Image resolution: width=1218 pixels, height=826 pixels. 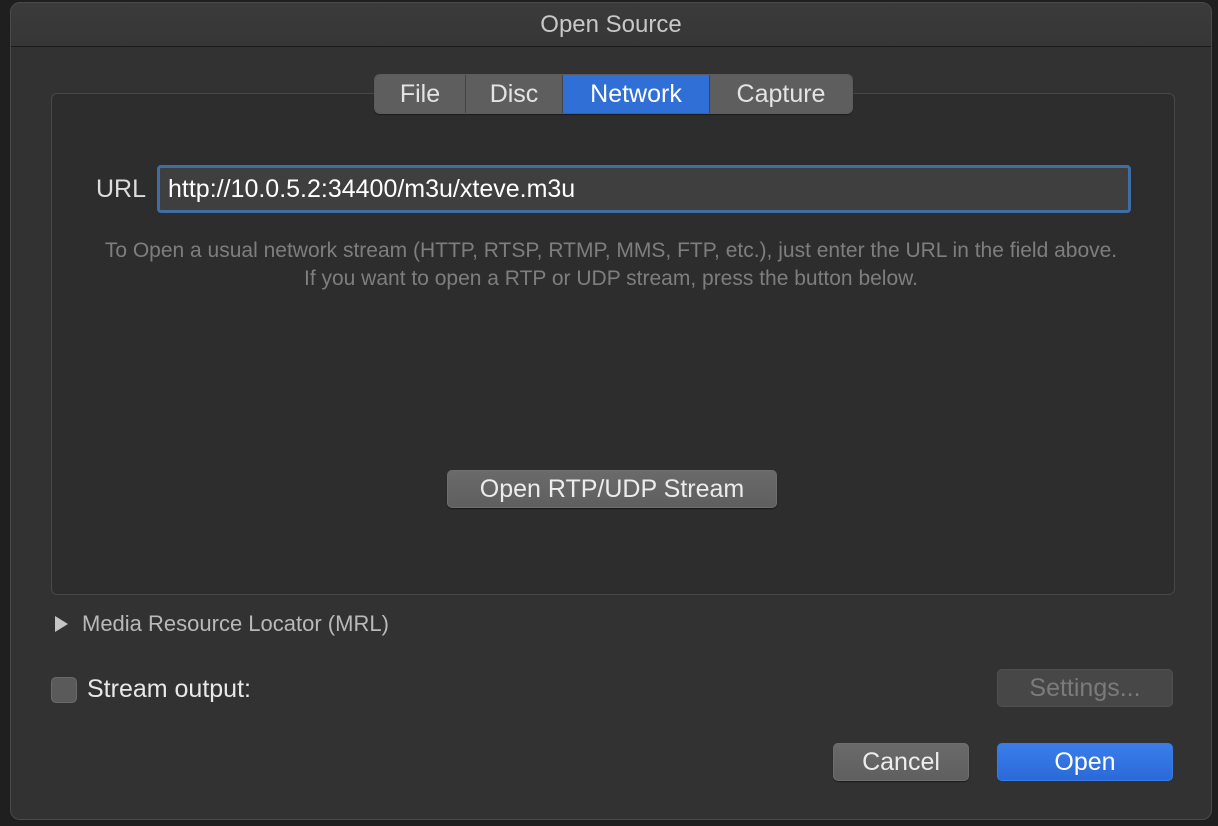 What do you see at coordinates (64, 689) in the screenshot?
I see `stream-output-checkbox` at bounding box center [64, 689].